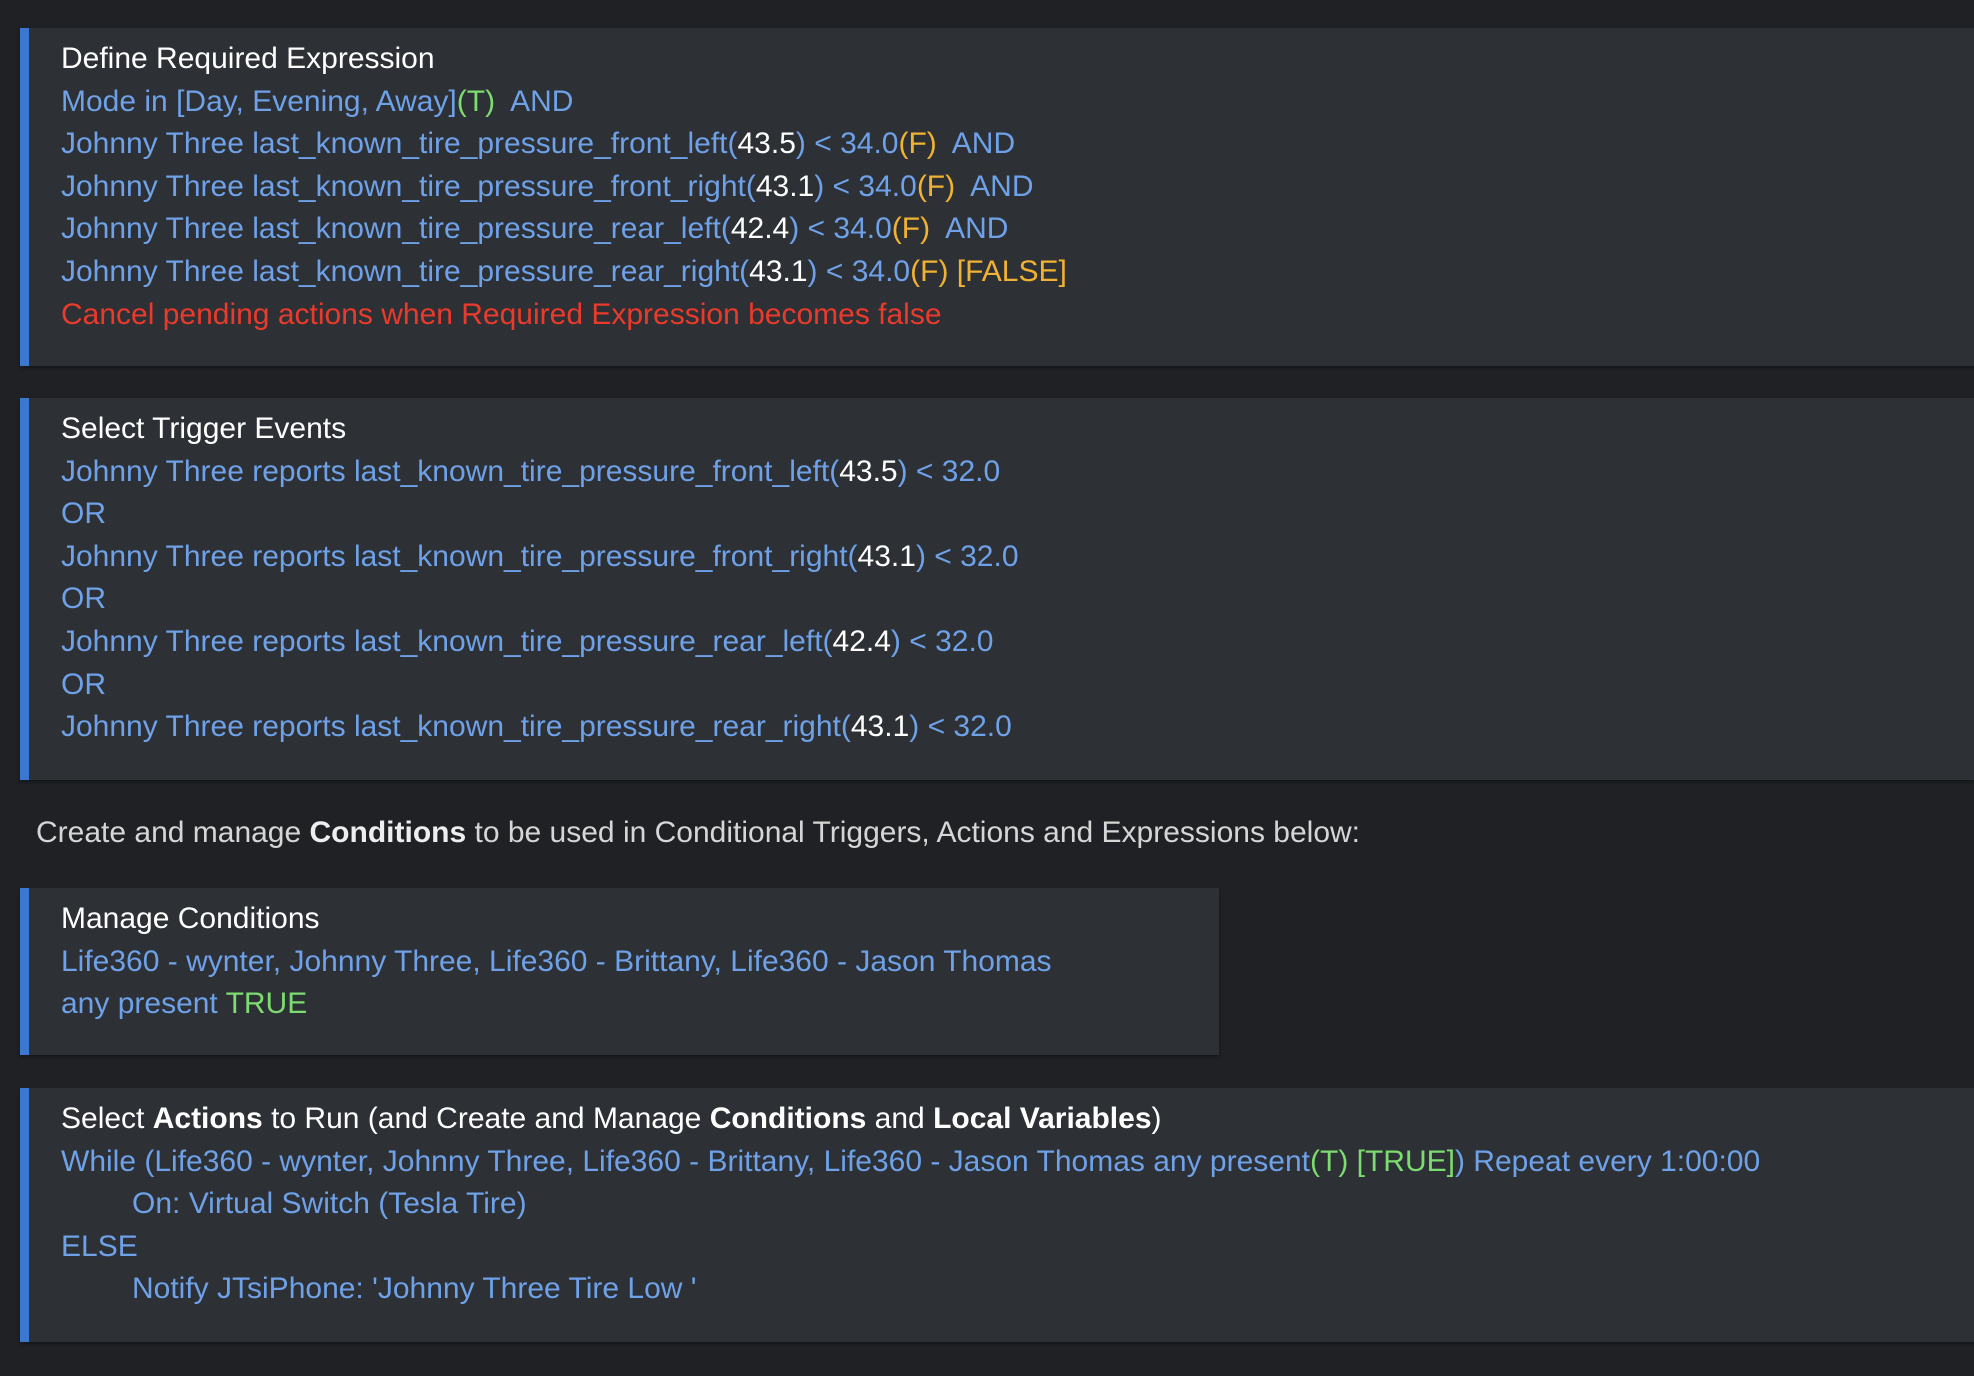  I want to click on while-suffix: ) Repeat every 1:00:00, so click(1607, 1161).